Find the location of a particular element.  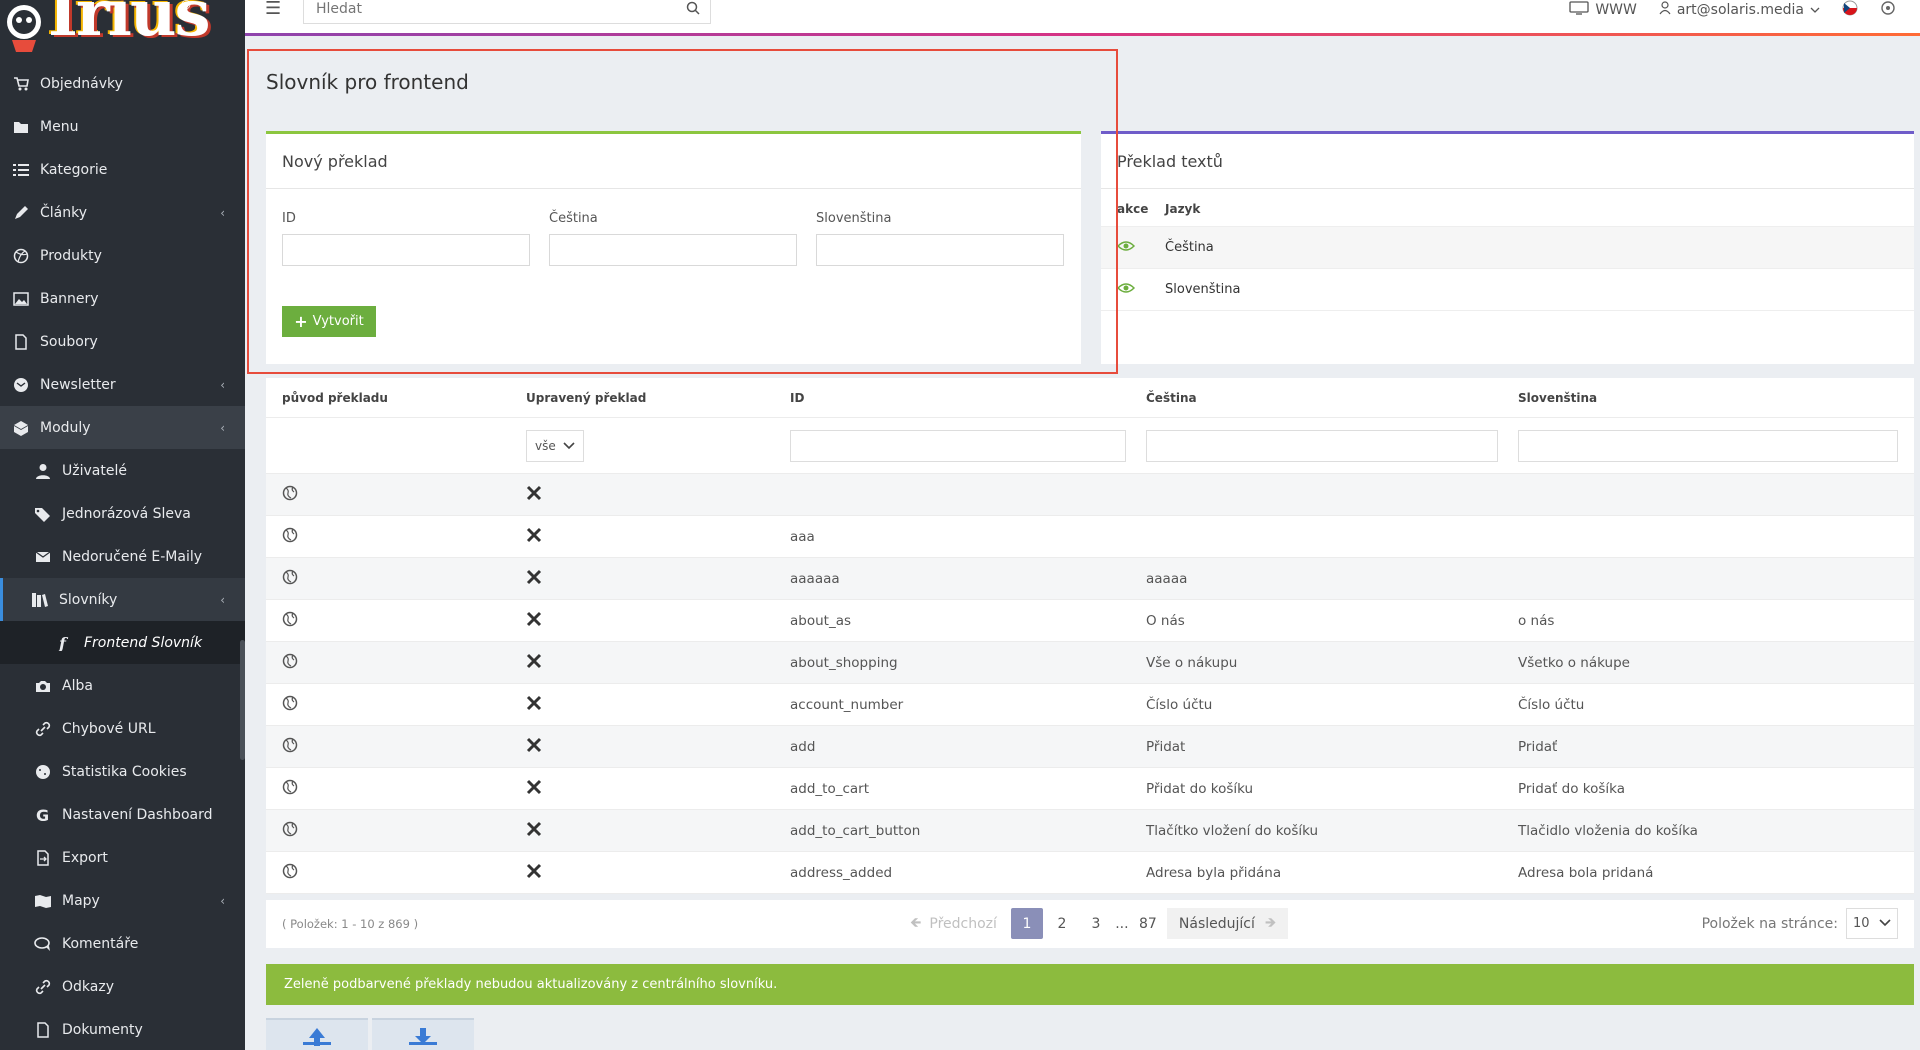

edited-cell is located at coordinates (642, 789).